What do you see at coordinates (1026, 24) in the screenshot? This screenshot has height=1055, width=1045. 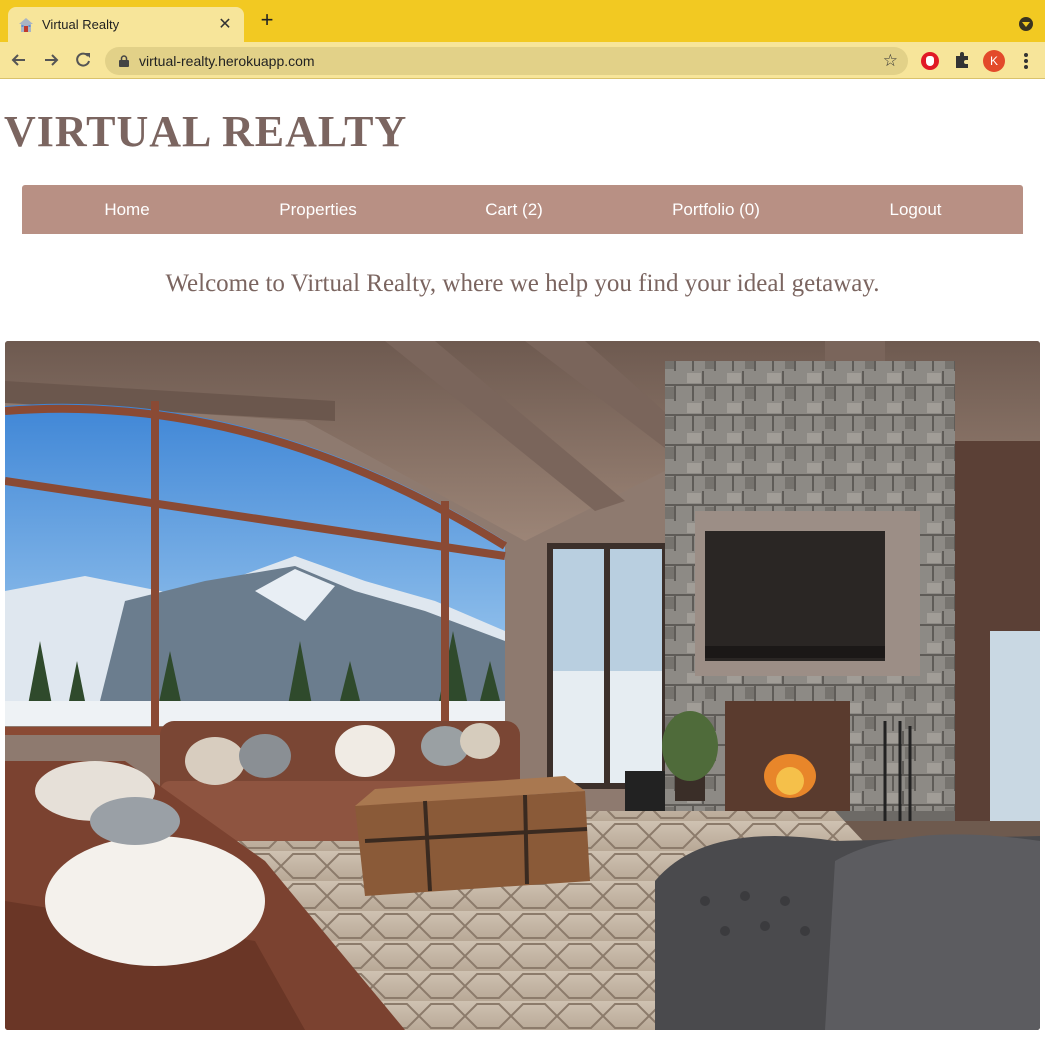 I see `tab-search-icon` at bounding box center [1026, 24].